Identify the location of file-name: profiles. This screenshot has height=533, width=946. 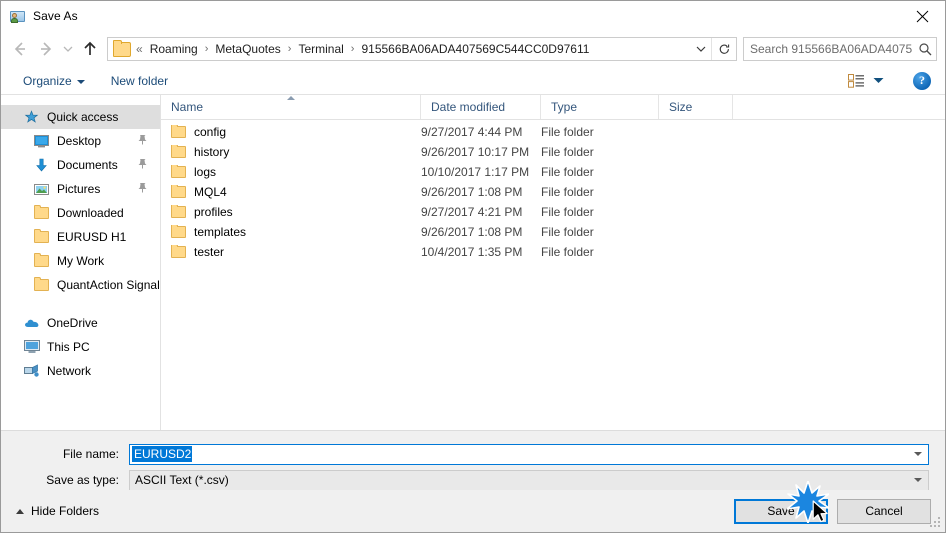
(213, 212).